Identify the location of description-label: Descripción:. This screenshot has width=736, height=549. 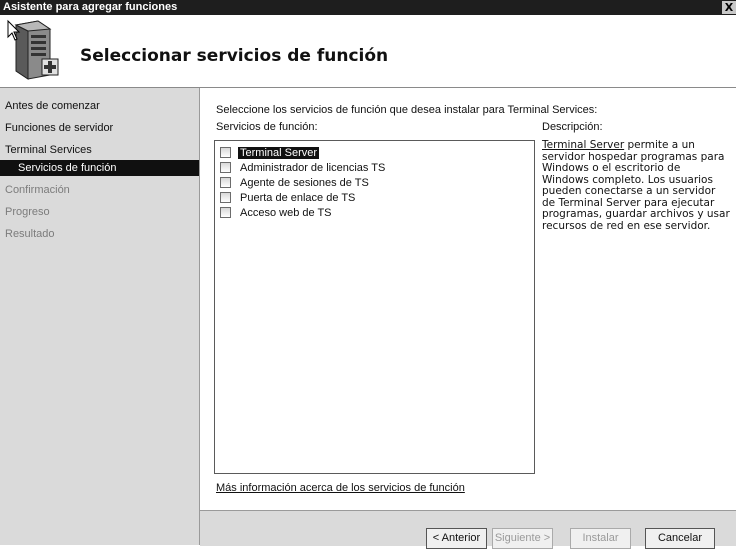
(572, 127).